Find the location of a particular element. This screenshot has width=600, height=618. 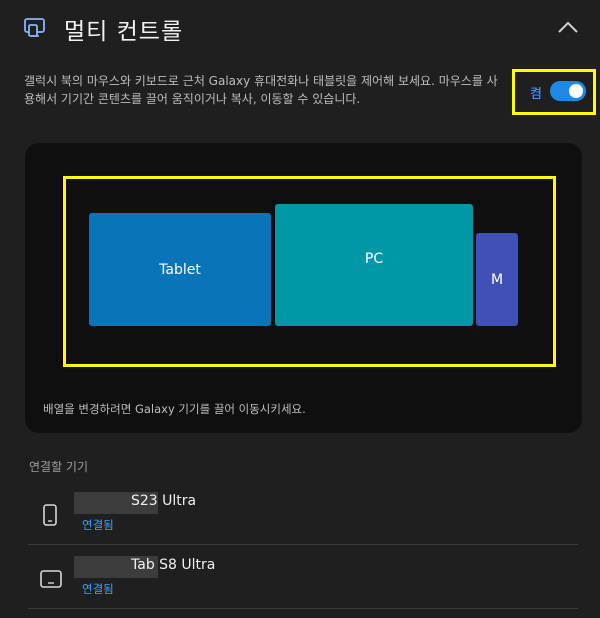

device-phone: M is located at coordinates (497, 279).